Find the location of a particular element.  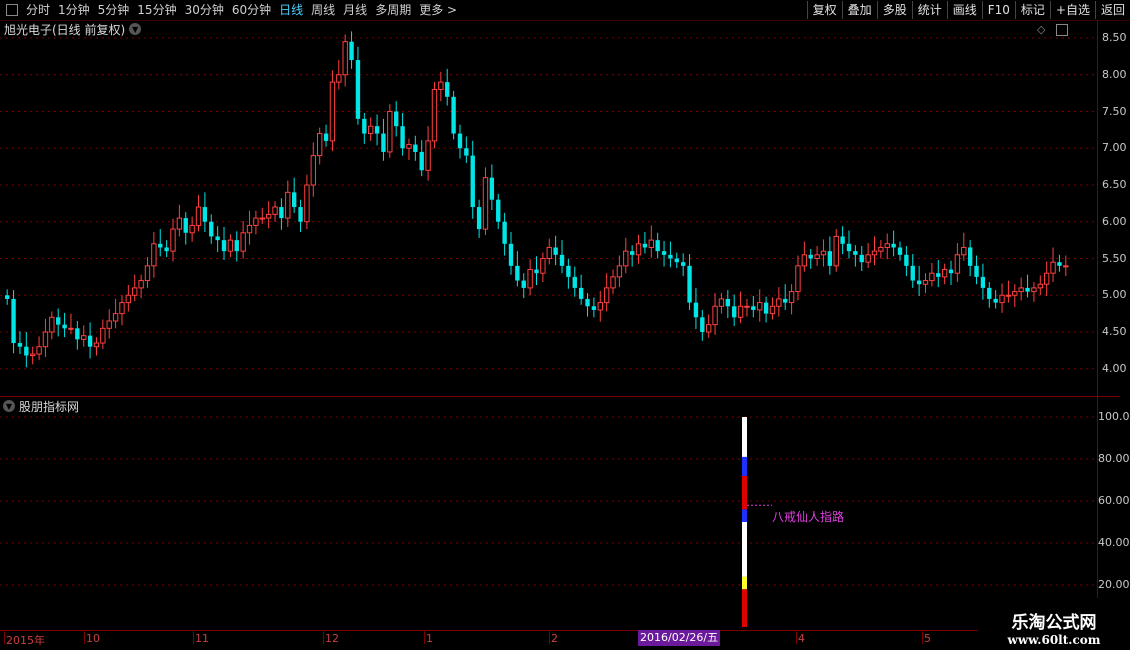

indicator-bar-segment is located at coordinates (744, 515).